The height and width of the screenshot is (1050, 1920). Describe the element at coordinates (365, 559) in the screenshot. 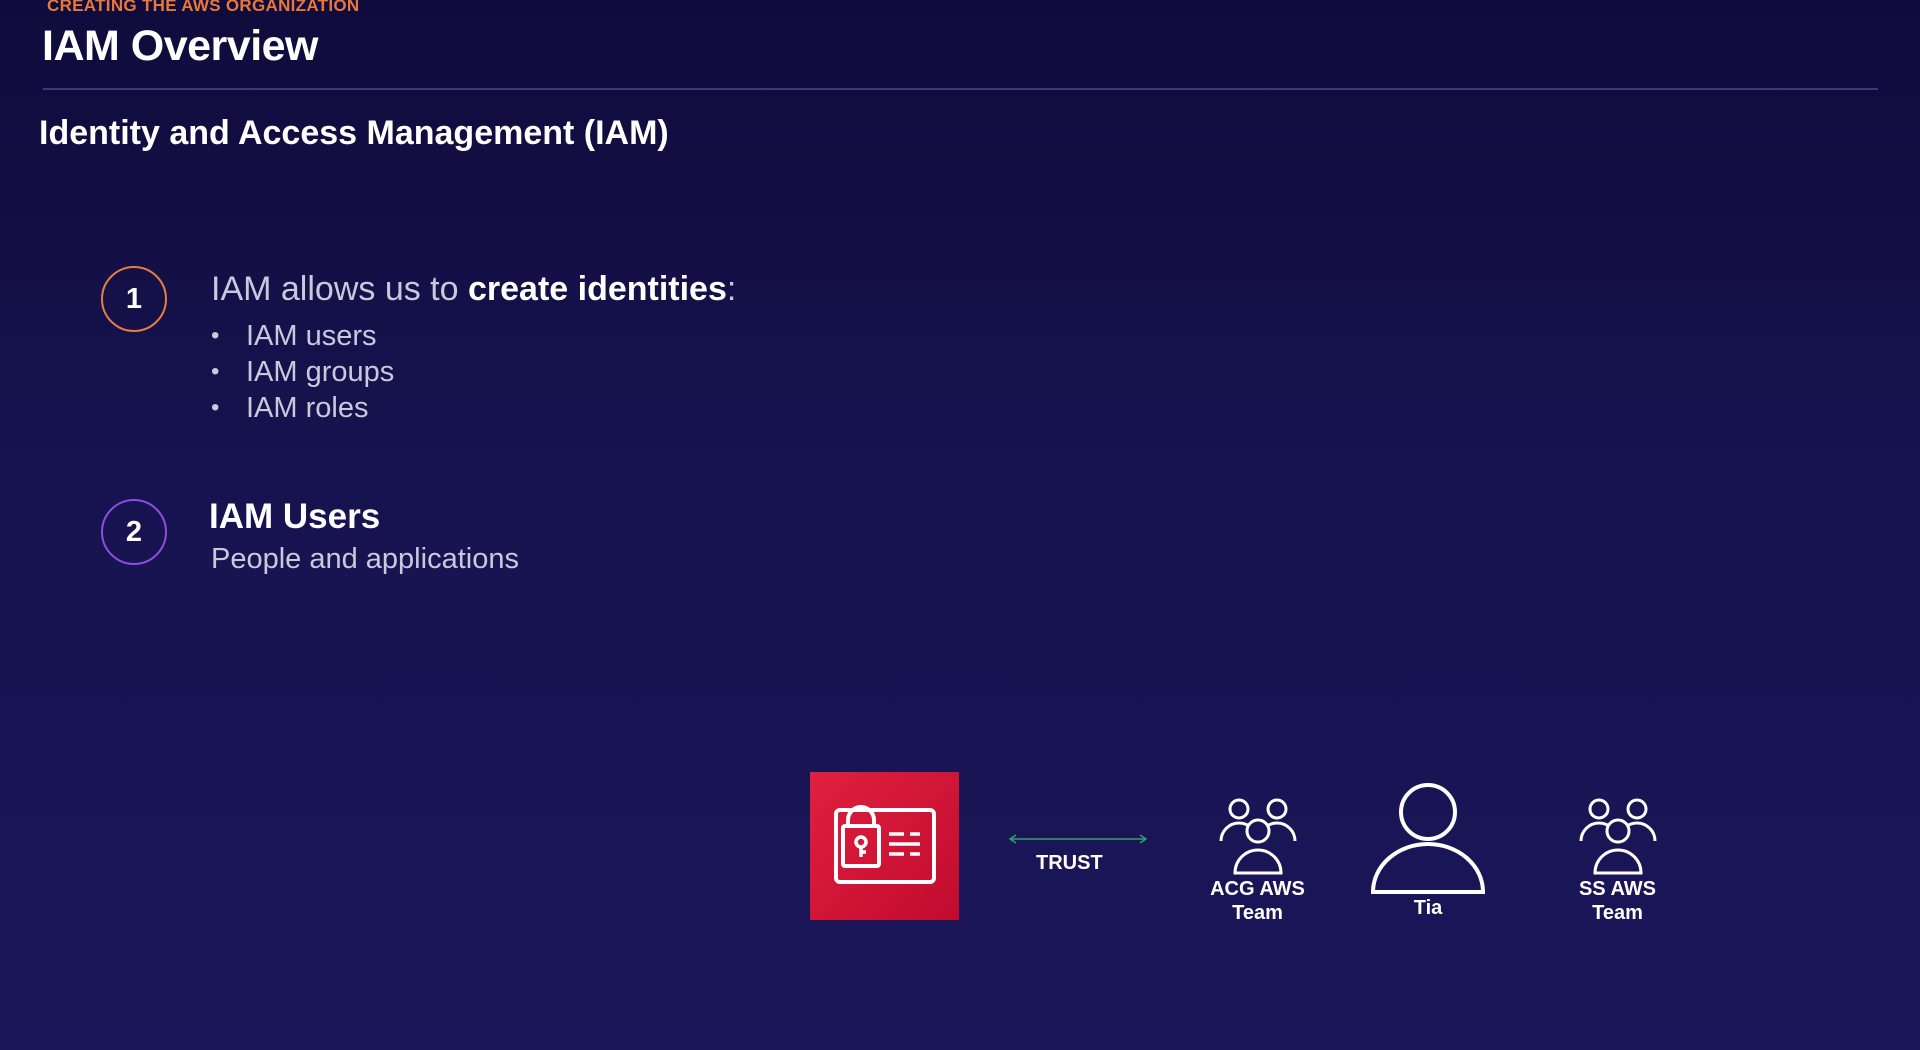

I see `point-2-description: People and applications` at that location.